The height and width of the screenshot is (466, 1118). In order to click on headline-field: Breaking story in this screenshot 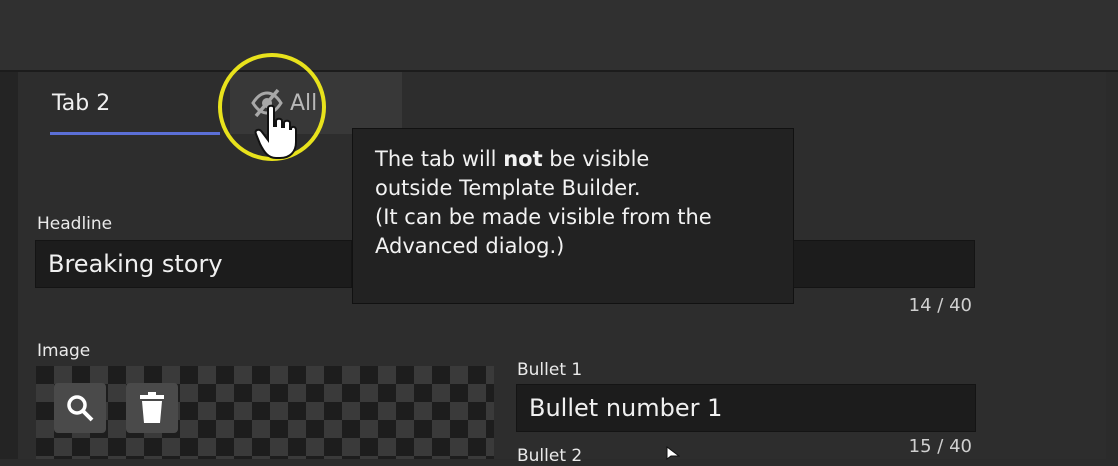, I will do `click(193, 264)`.